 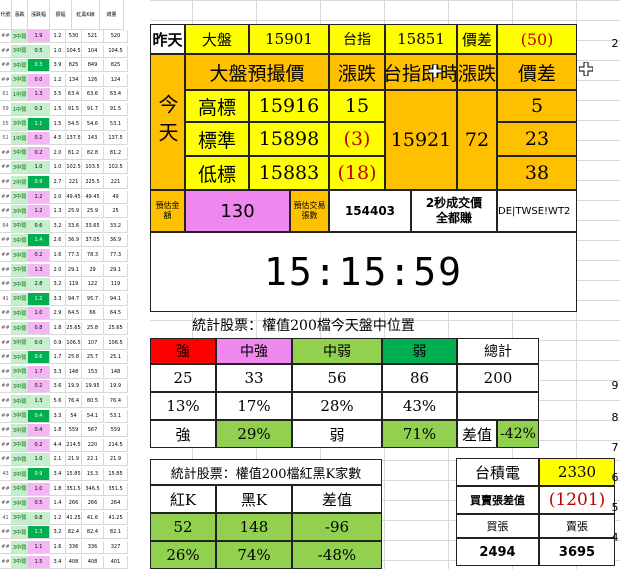 What do you see at coordinates (39, 153) in the screenshot?
I see `left-grid-cell: 0.2` at bounding box center [39, 153].